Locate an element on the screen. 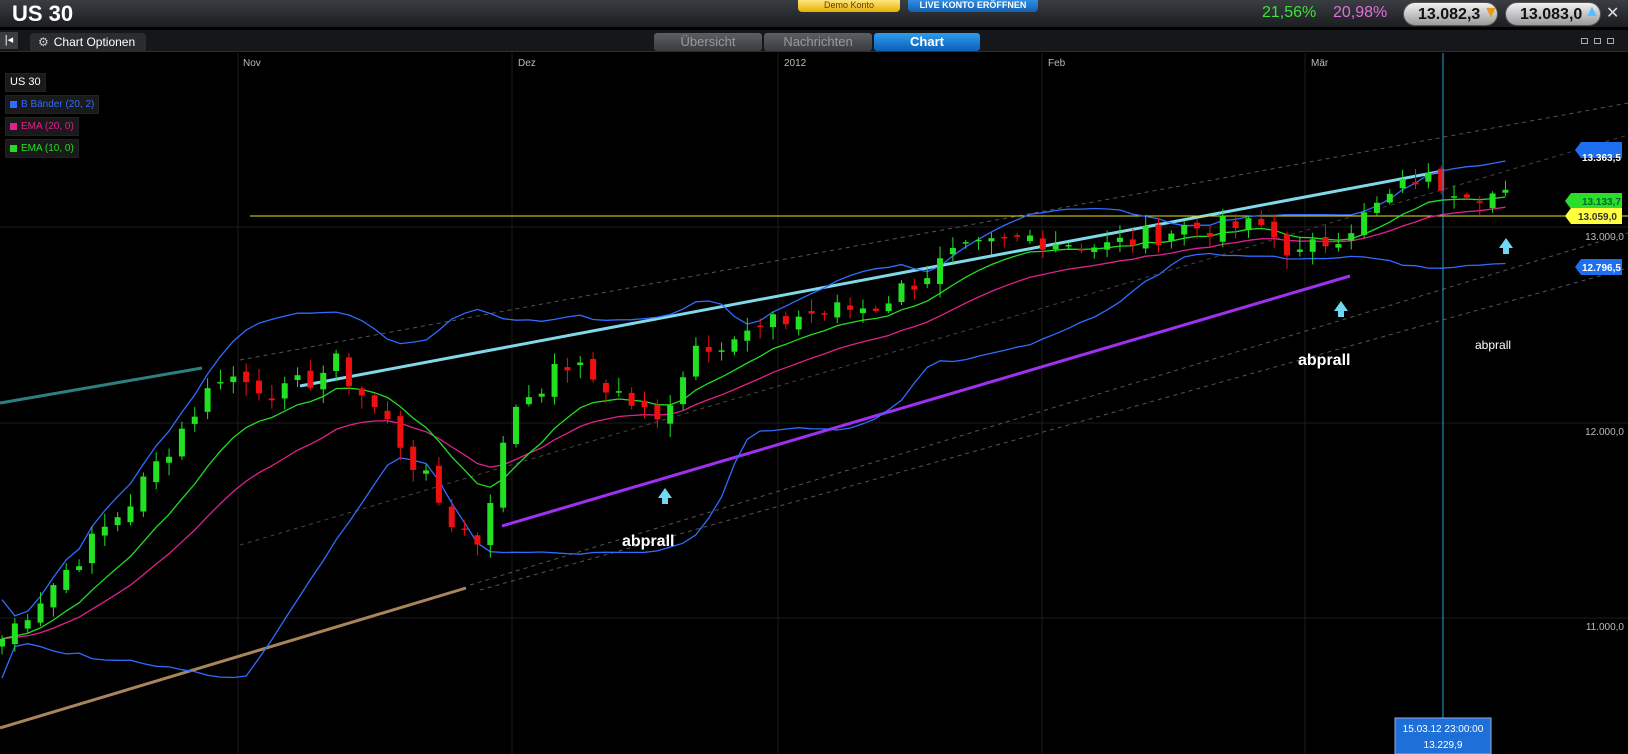  tab-news: Nachrichten is located at coordinates (818, 42).